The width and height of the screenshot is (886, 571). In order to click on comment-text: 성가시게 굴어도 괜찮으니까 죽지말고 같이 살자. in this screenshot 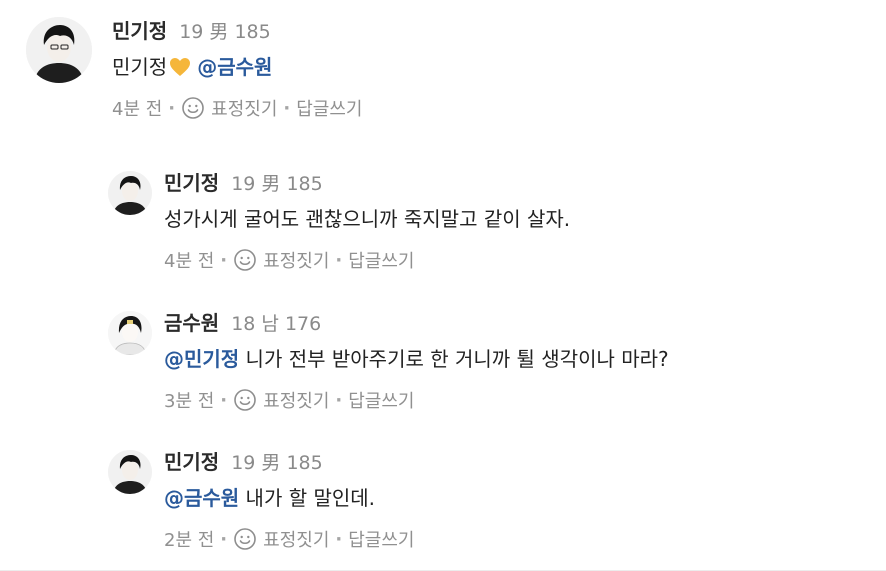, I will do `click(367, 219)`.